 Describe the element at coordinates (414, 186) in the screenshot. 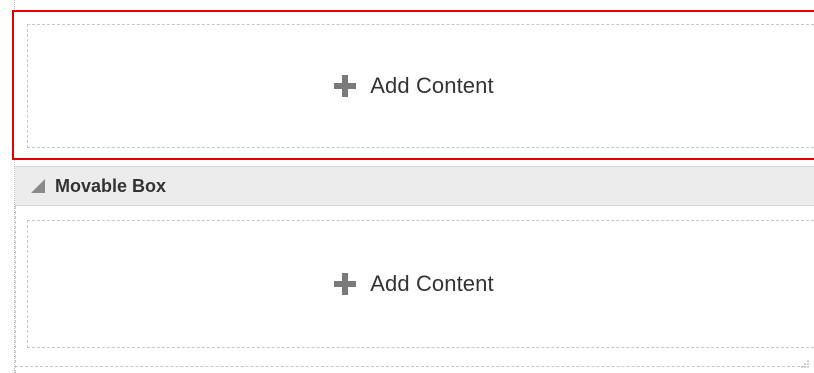

I see `movable-box-header: Movable Box` at that location.